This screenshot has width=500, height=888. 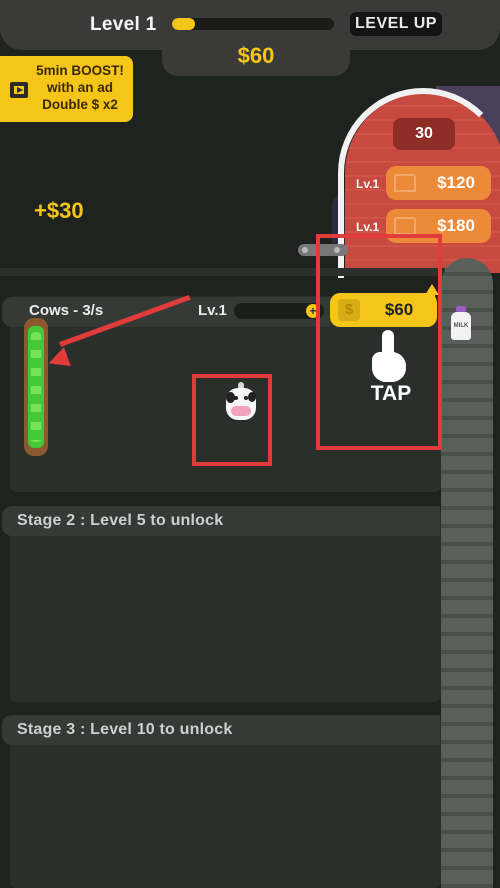 I want to click on milk-bottle-label: MILK, so click(x=461, y=326).